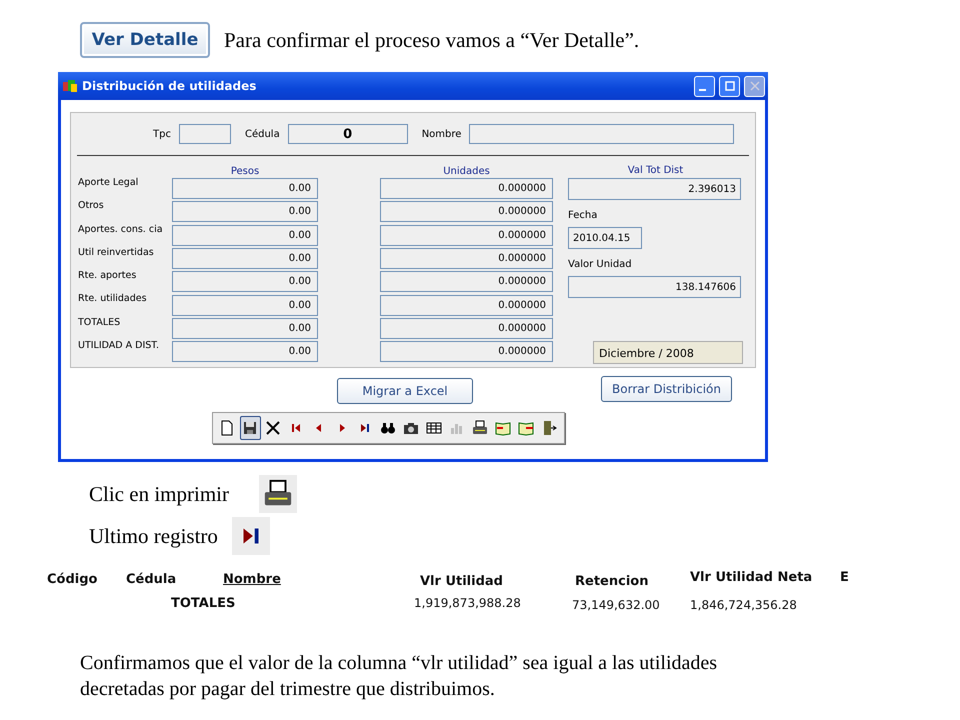  Describe the element at coordinates (203, 603) in the screenshot. I see `totals-label: TOTALES` at that location.